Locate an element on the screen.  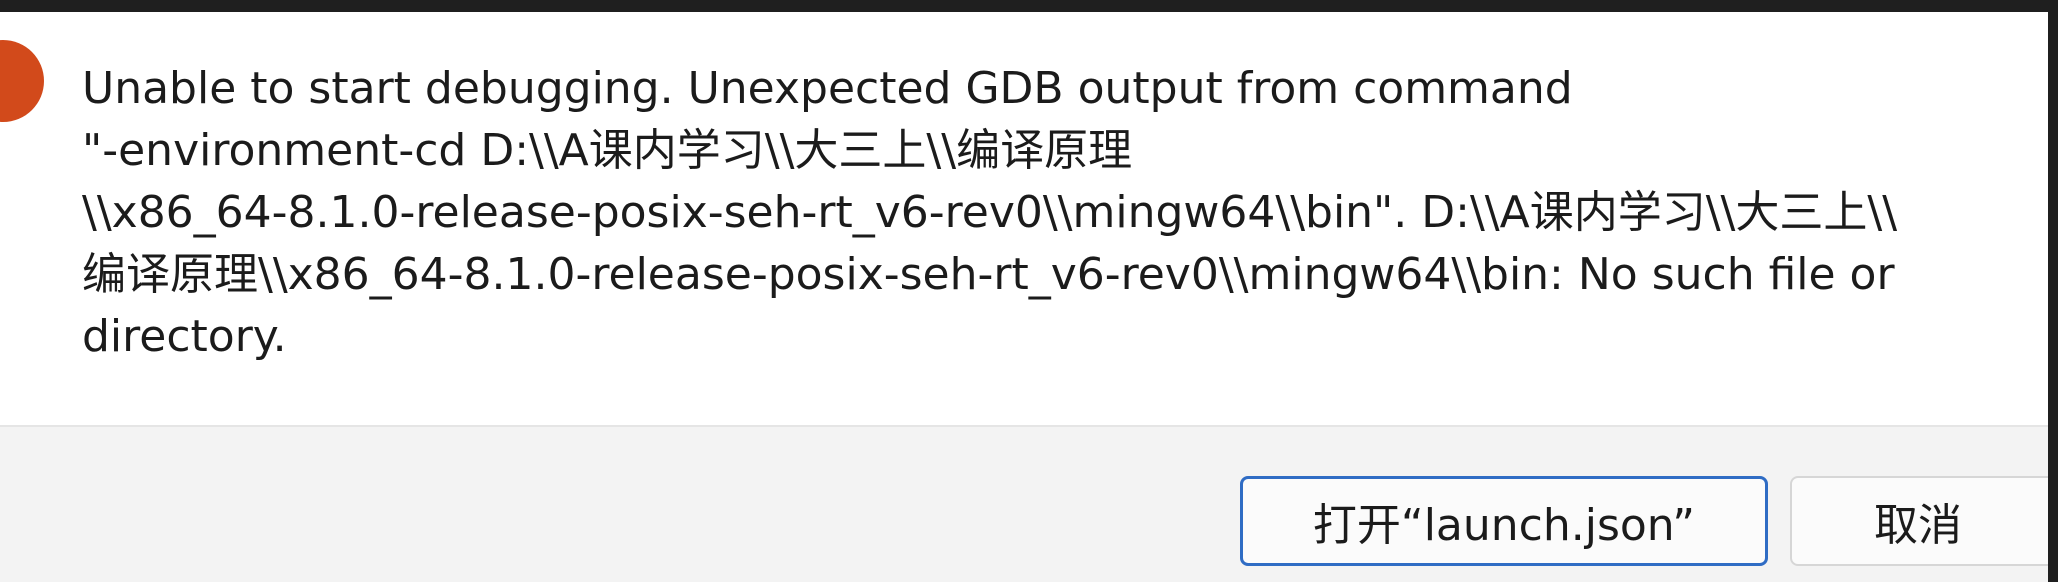
open-launch-json-button: 打开“launch.json” is located at coordinates (1504, 521).